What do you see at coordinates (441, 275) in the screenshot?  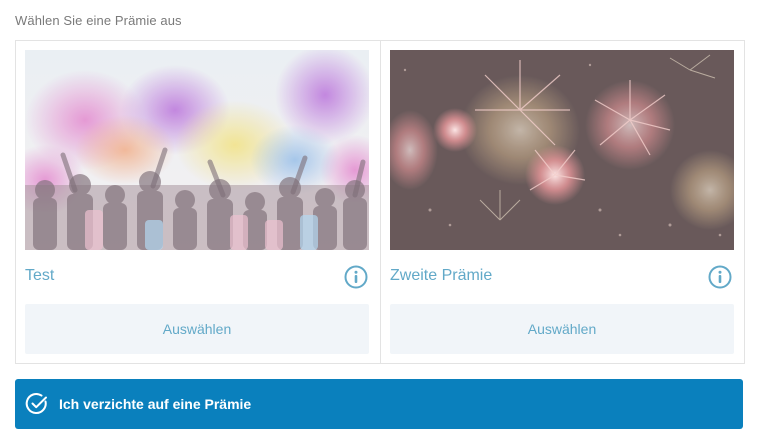 I see `reward-title: Zweite Prämie` at bounding box center [441, 275].